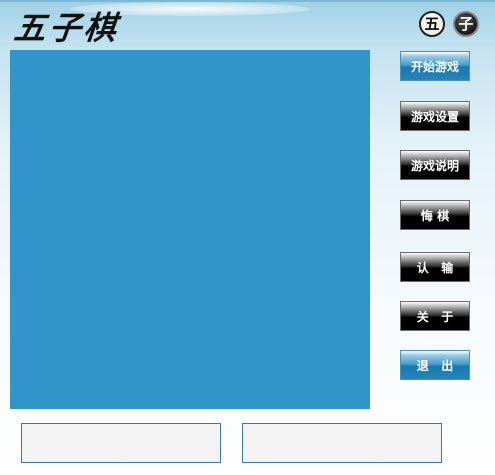  Describe the element at coordinates (435, 316) in the screenshot. I see `about-button: 关 于` at that location.